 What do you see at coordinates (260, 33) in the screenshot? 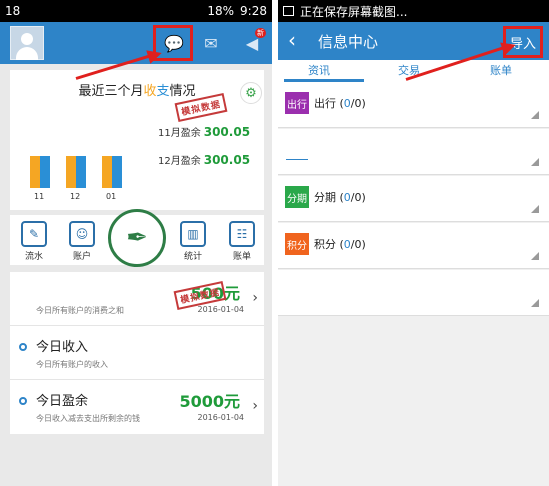
I see `notify-badge: 新` at bounding box center [260, 33].